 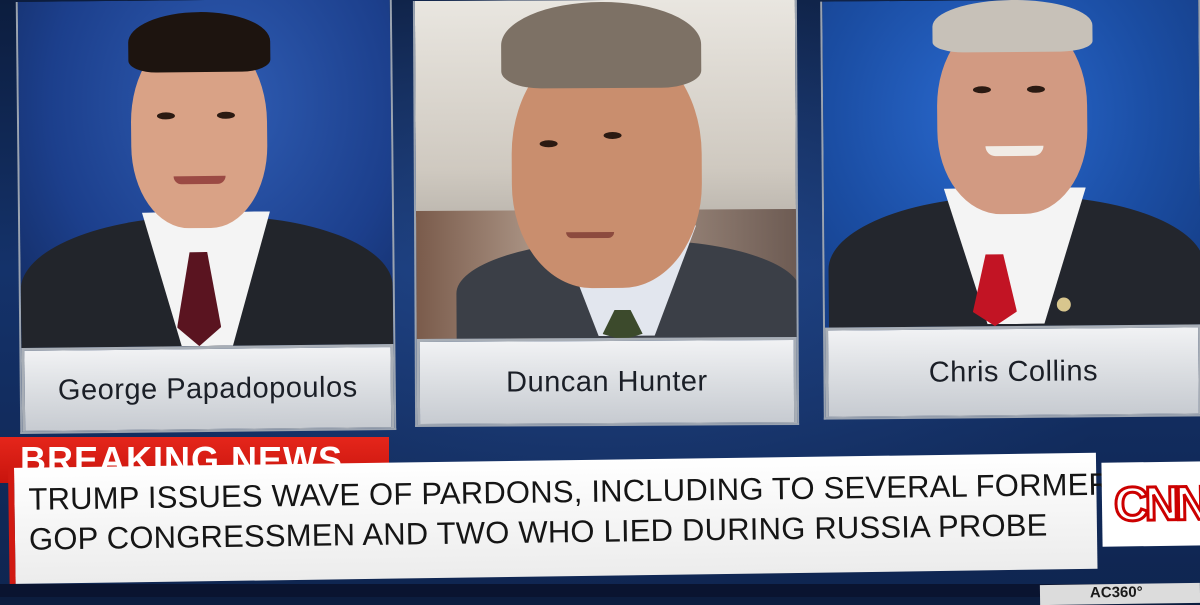 I want to click on person-name-1: George Papadopoulos, so click(x=207, y=388).